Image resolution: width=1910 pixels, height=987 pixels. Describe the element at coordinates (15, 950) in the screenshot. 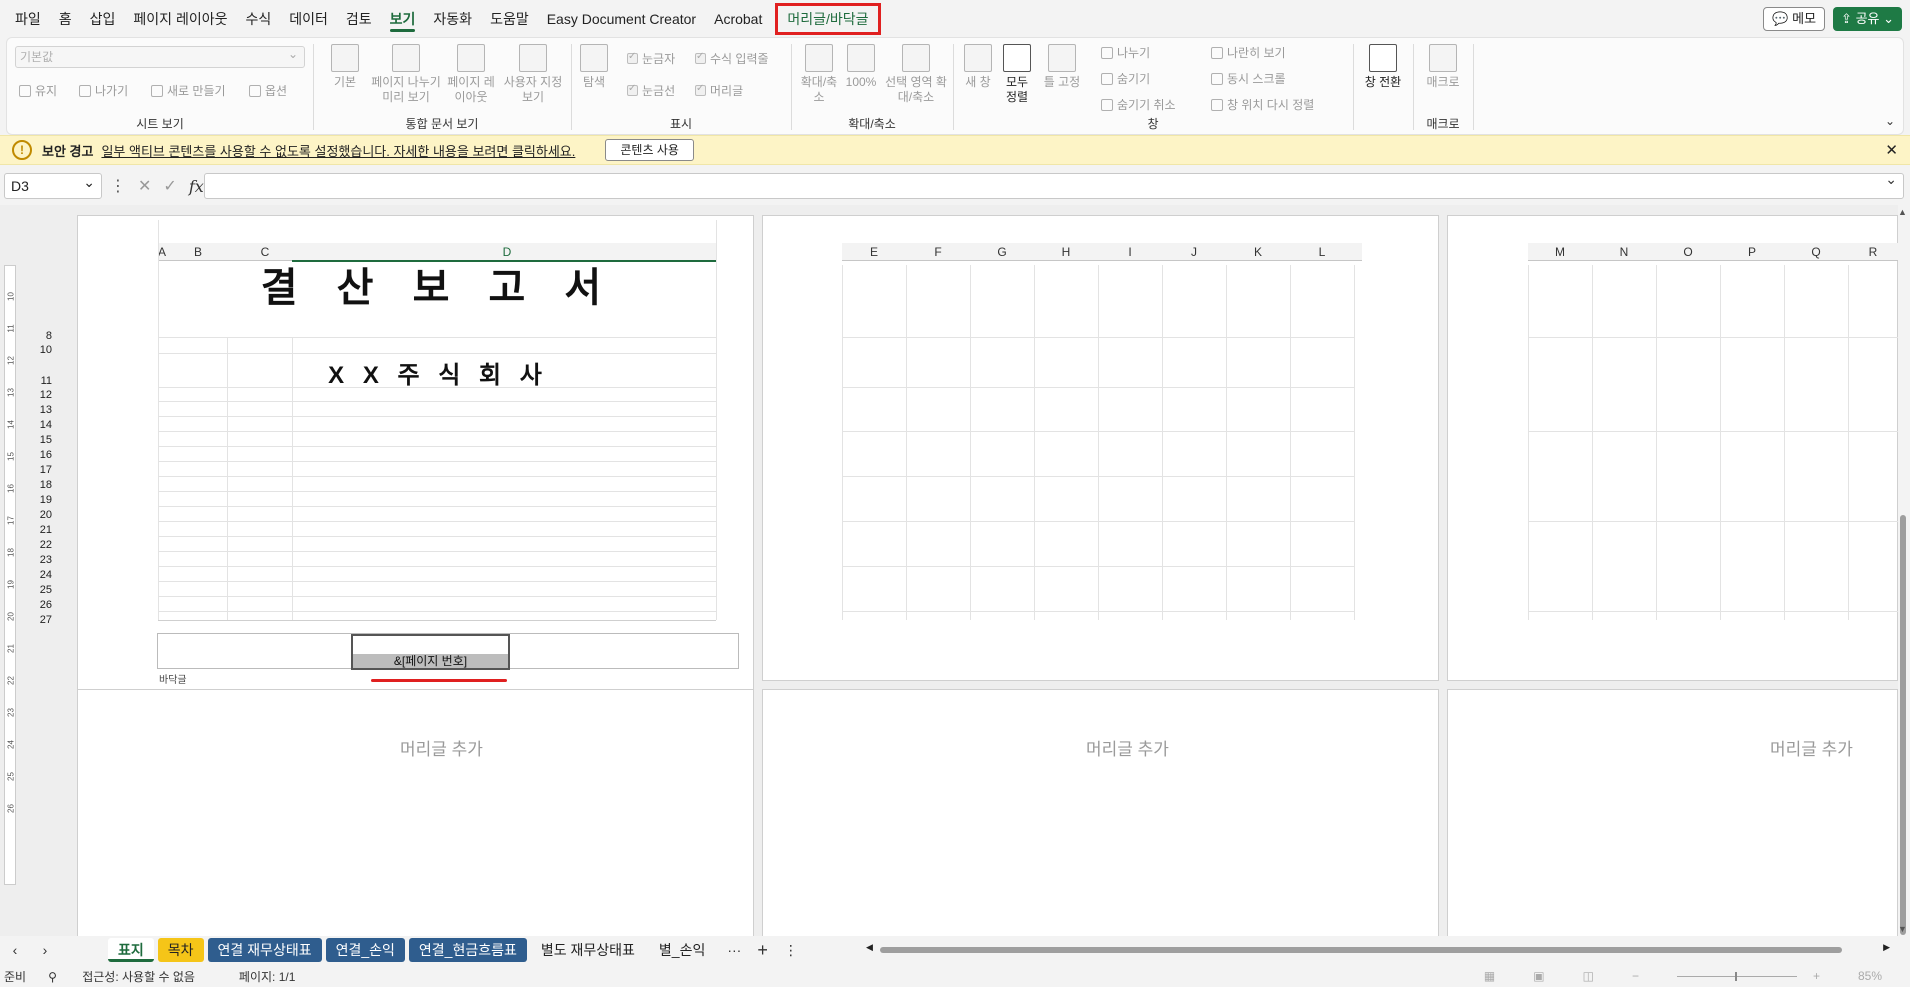

I see `previous-sheet-icon: ‹` at that location.